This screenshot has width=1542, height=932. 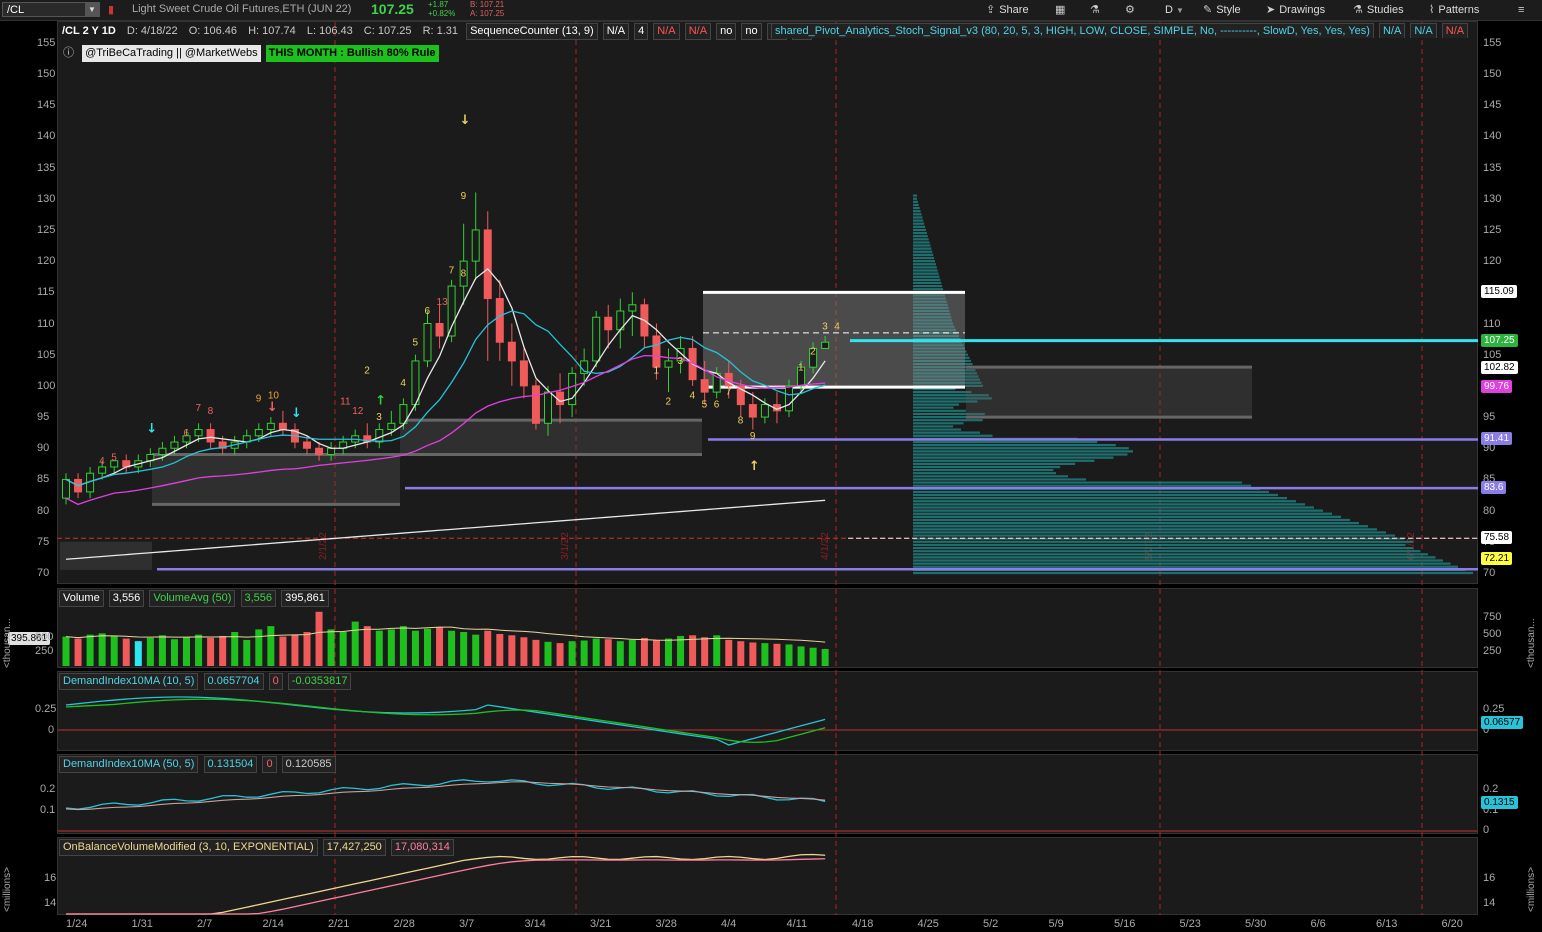 What do you see at coordinates (48, 789) in the screenshot?
I see `di2-tick-left: 0.2` at bounding box center [48, 789].